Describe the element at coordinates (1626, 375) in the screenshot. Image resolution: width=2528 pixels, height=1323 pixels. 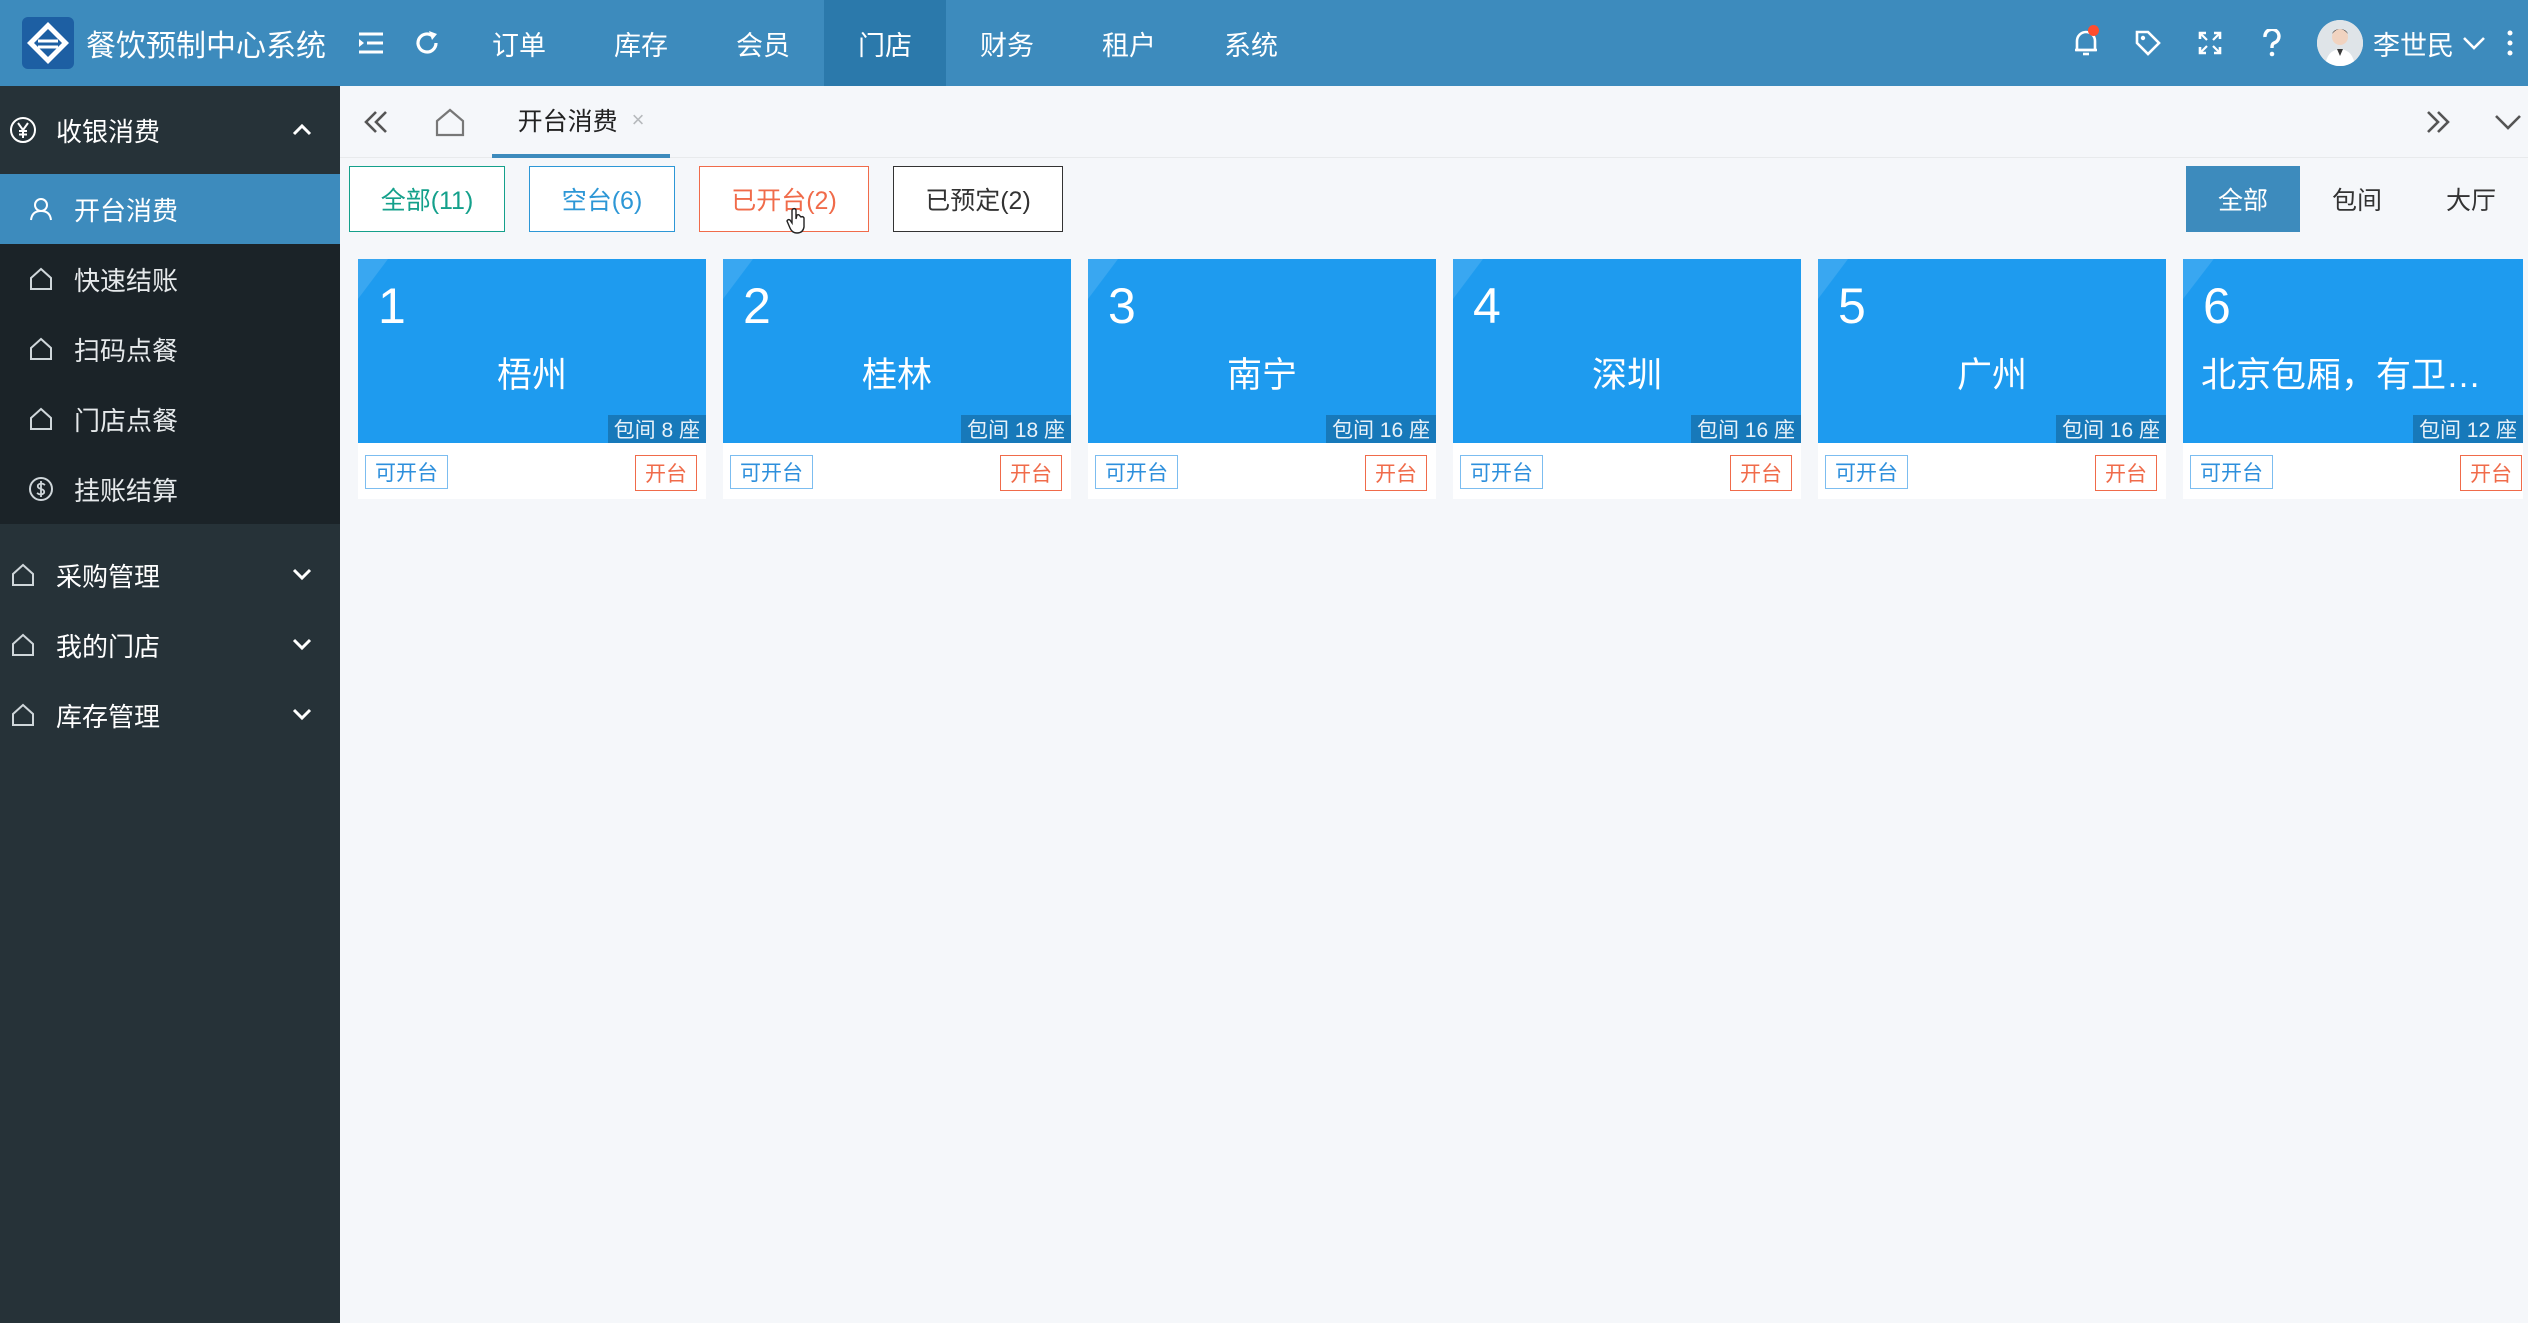
I see `table-name: 深圳` at that location.